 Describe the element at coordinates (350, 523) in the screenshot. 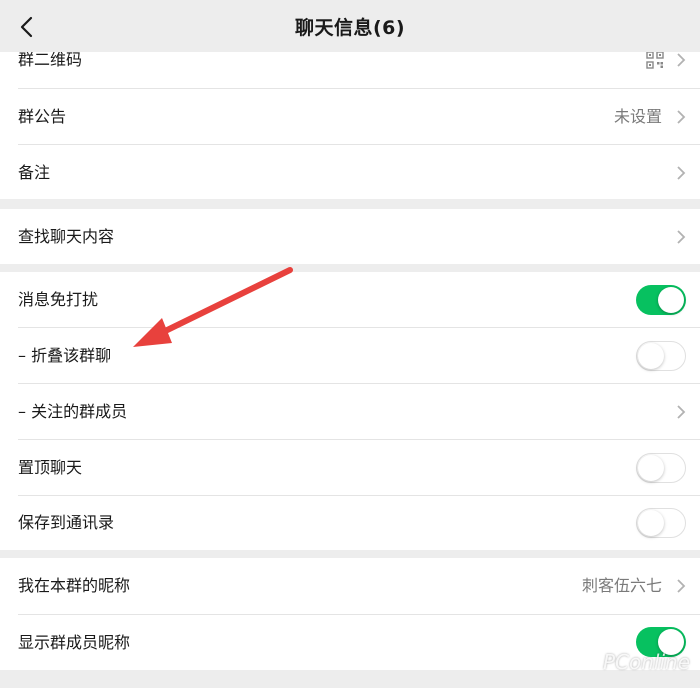

I see `save-to-contacts-row: 保存到通讯录` at that location.